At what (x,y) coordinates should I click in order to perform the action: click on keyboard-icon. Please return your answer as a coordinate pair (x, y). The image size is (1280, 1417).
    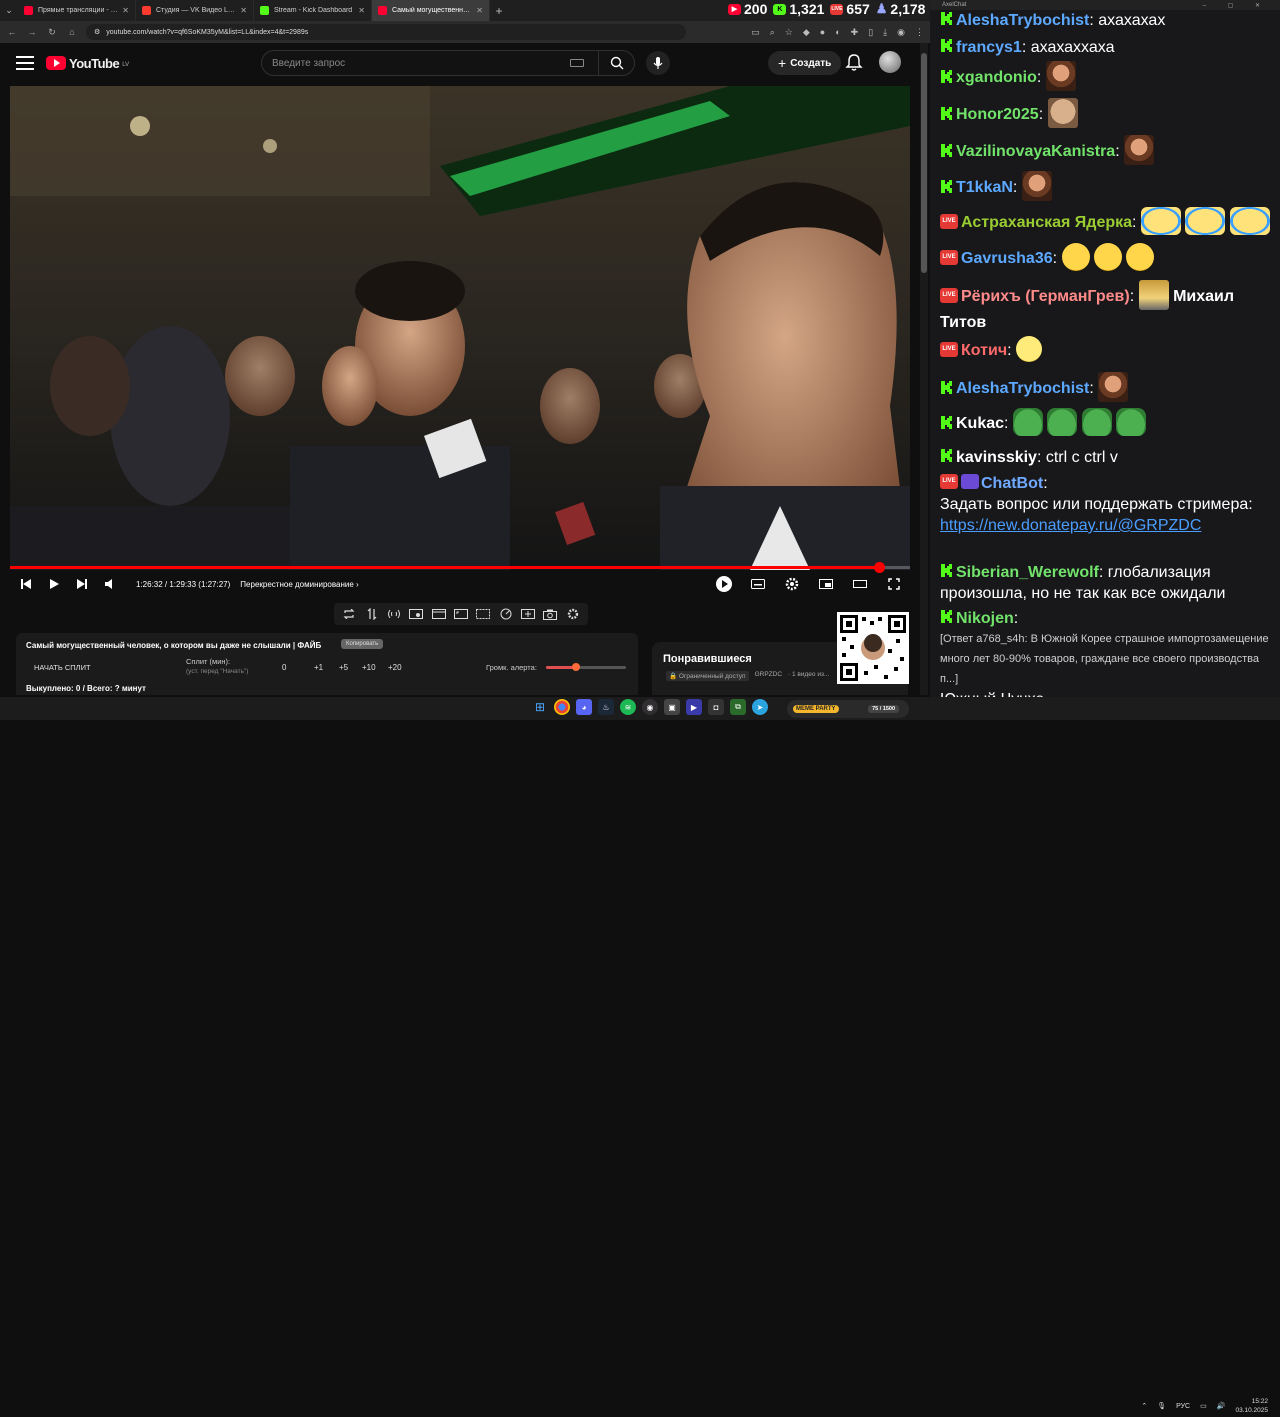
    Looking at the image, I should click on (577, 63).